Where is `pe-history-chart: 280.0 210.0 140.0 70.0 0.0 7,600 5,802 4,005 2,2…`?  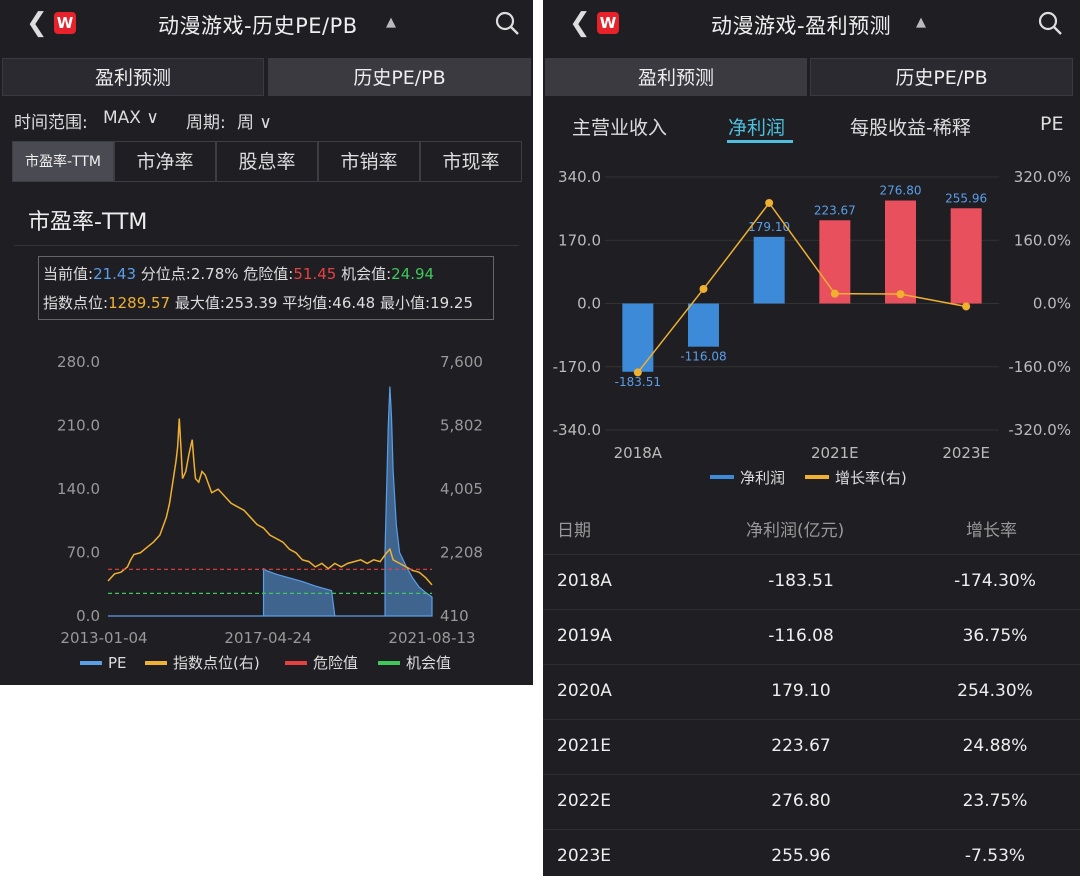
pe-history-chart: 280.0 210.0 140.0 70.0 0.0 7,600 5,802 4,005 2,2… is located at coordinates (270, 512).